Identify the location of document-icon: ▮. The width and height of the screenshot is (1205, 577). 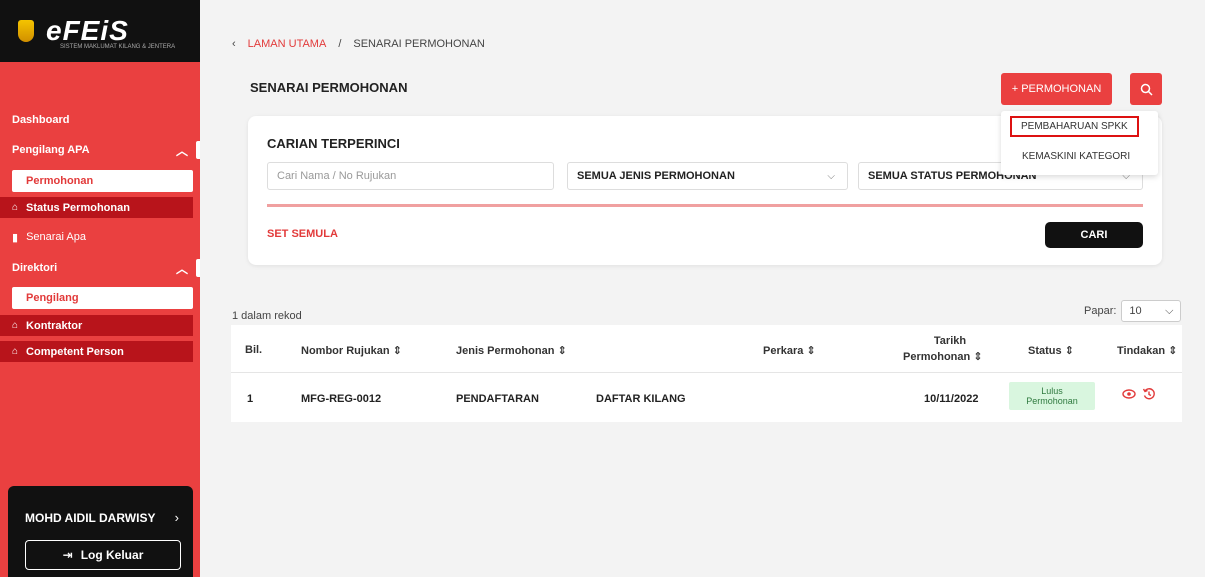
(15, 237).